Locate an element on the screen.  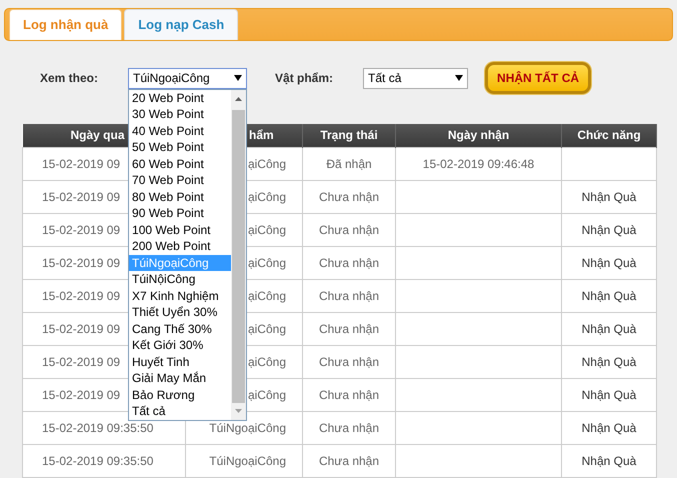
scrollbar is located at coordinates (238, 255).